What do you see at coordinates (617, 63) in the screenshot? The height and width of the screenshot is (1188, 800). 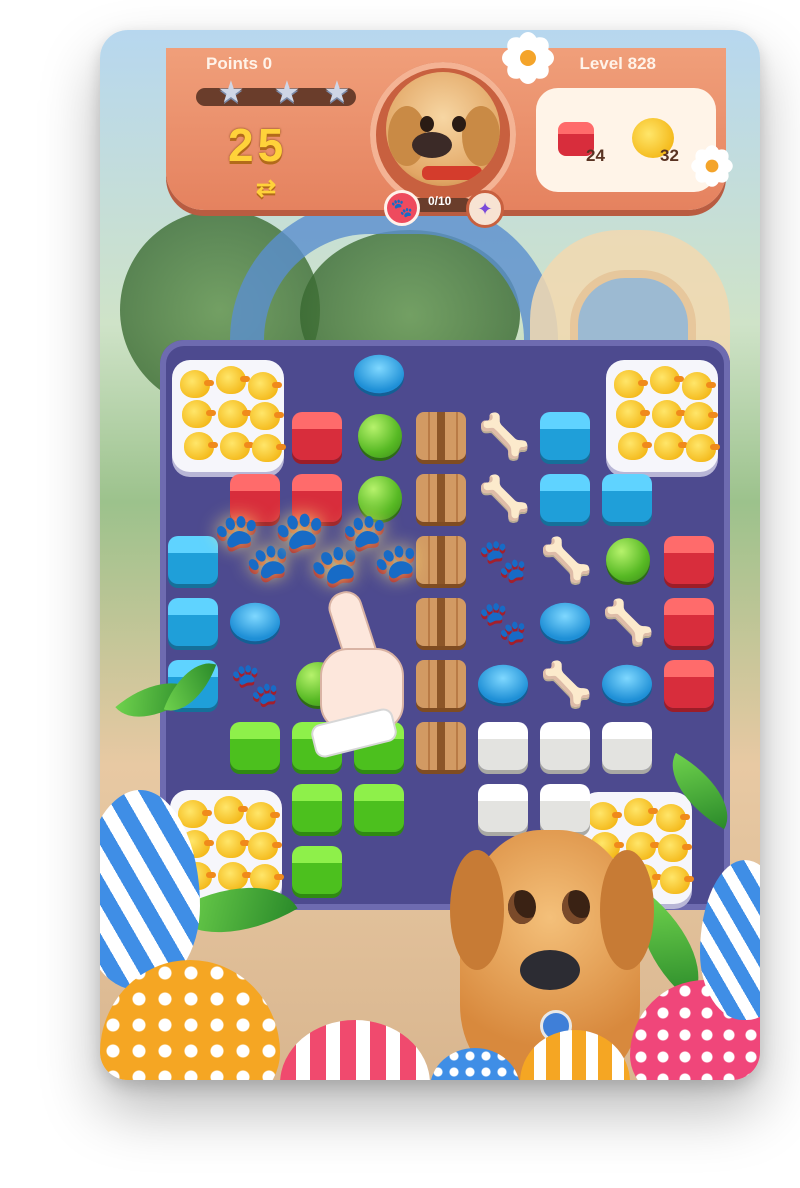 I see `level-label: Level 828` at bounding box center [617, 63].